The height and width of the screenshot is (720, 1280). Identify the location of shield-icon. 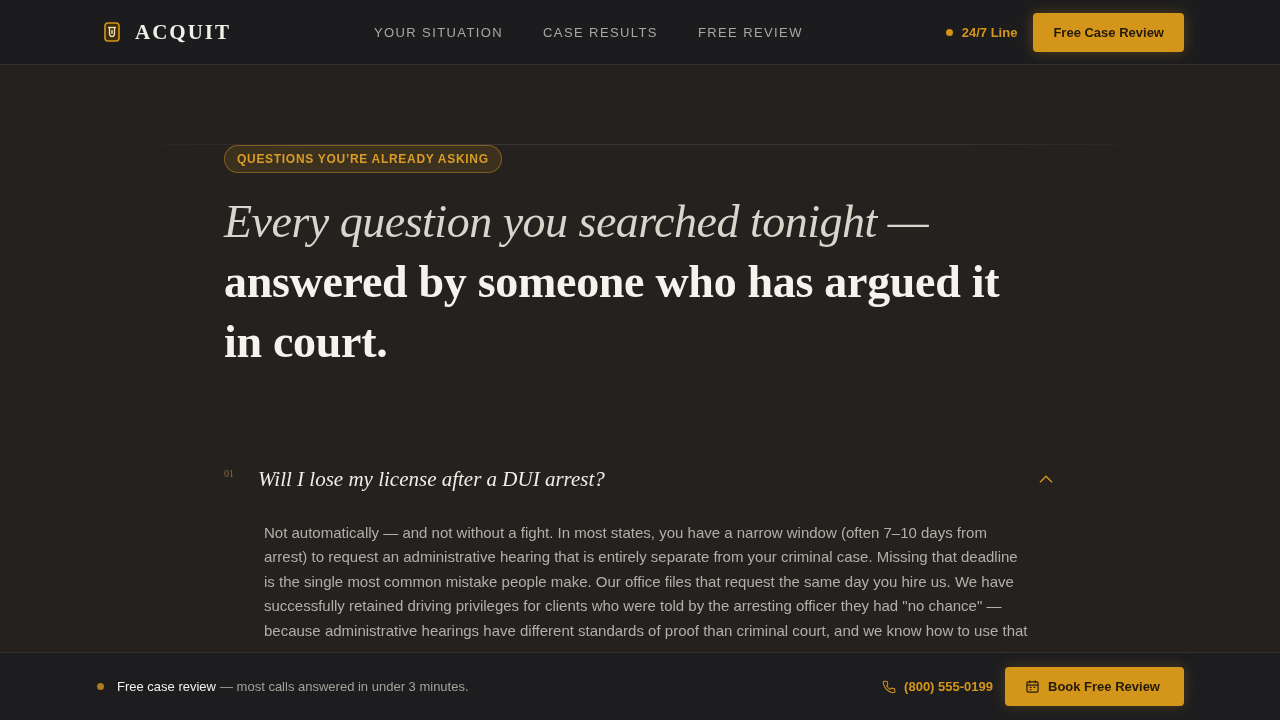
(112, 32).